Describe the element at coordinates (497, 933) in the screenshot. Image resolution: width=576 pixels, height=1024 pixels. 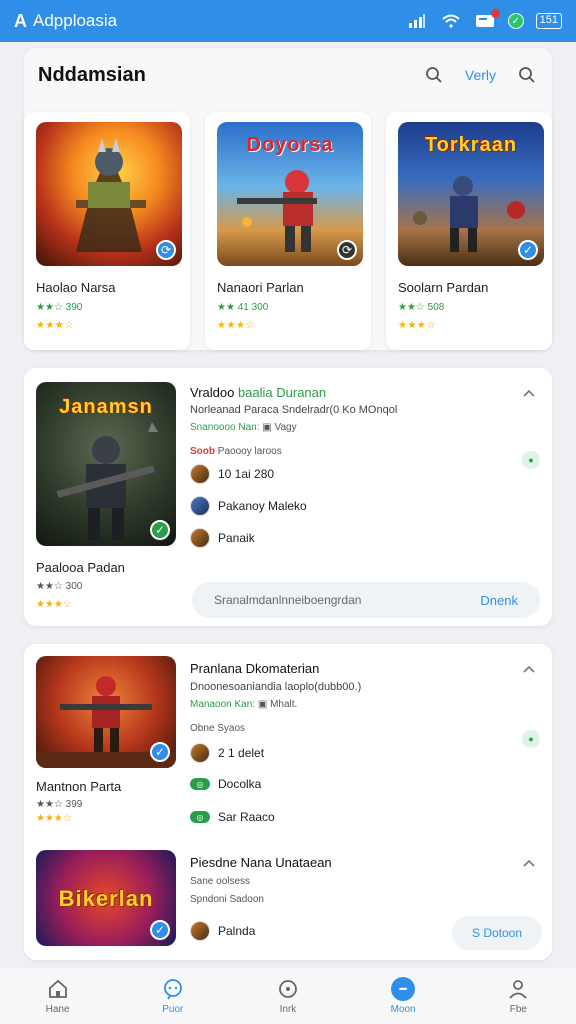
I see `action-button: S Dotoon` at that location.